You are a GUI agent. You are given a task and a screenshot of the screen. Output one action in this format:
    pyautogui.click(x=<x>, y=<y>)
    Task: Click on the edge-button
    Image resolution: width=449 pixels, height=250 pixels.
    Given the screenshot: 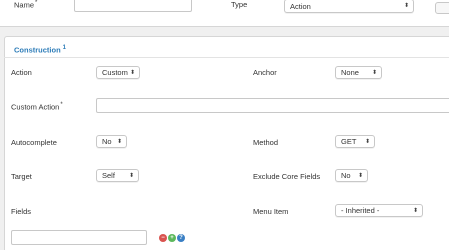 What is the action you would take?
    pyautogui.click(x=442, y=8)
    